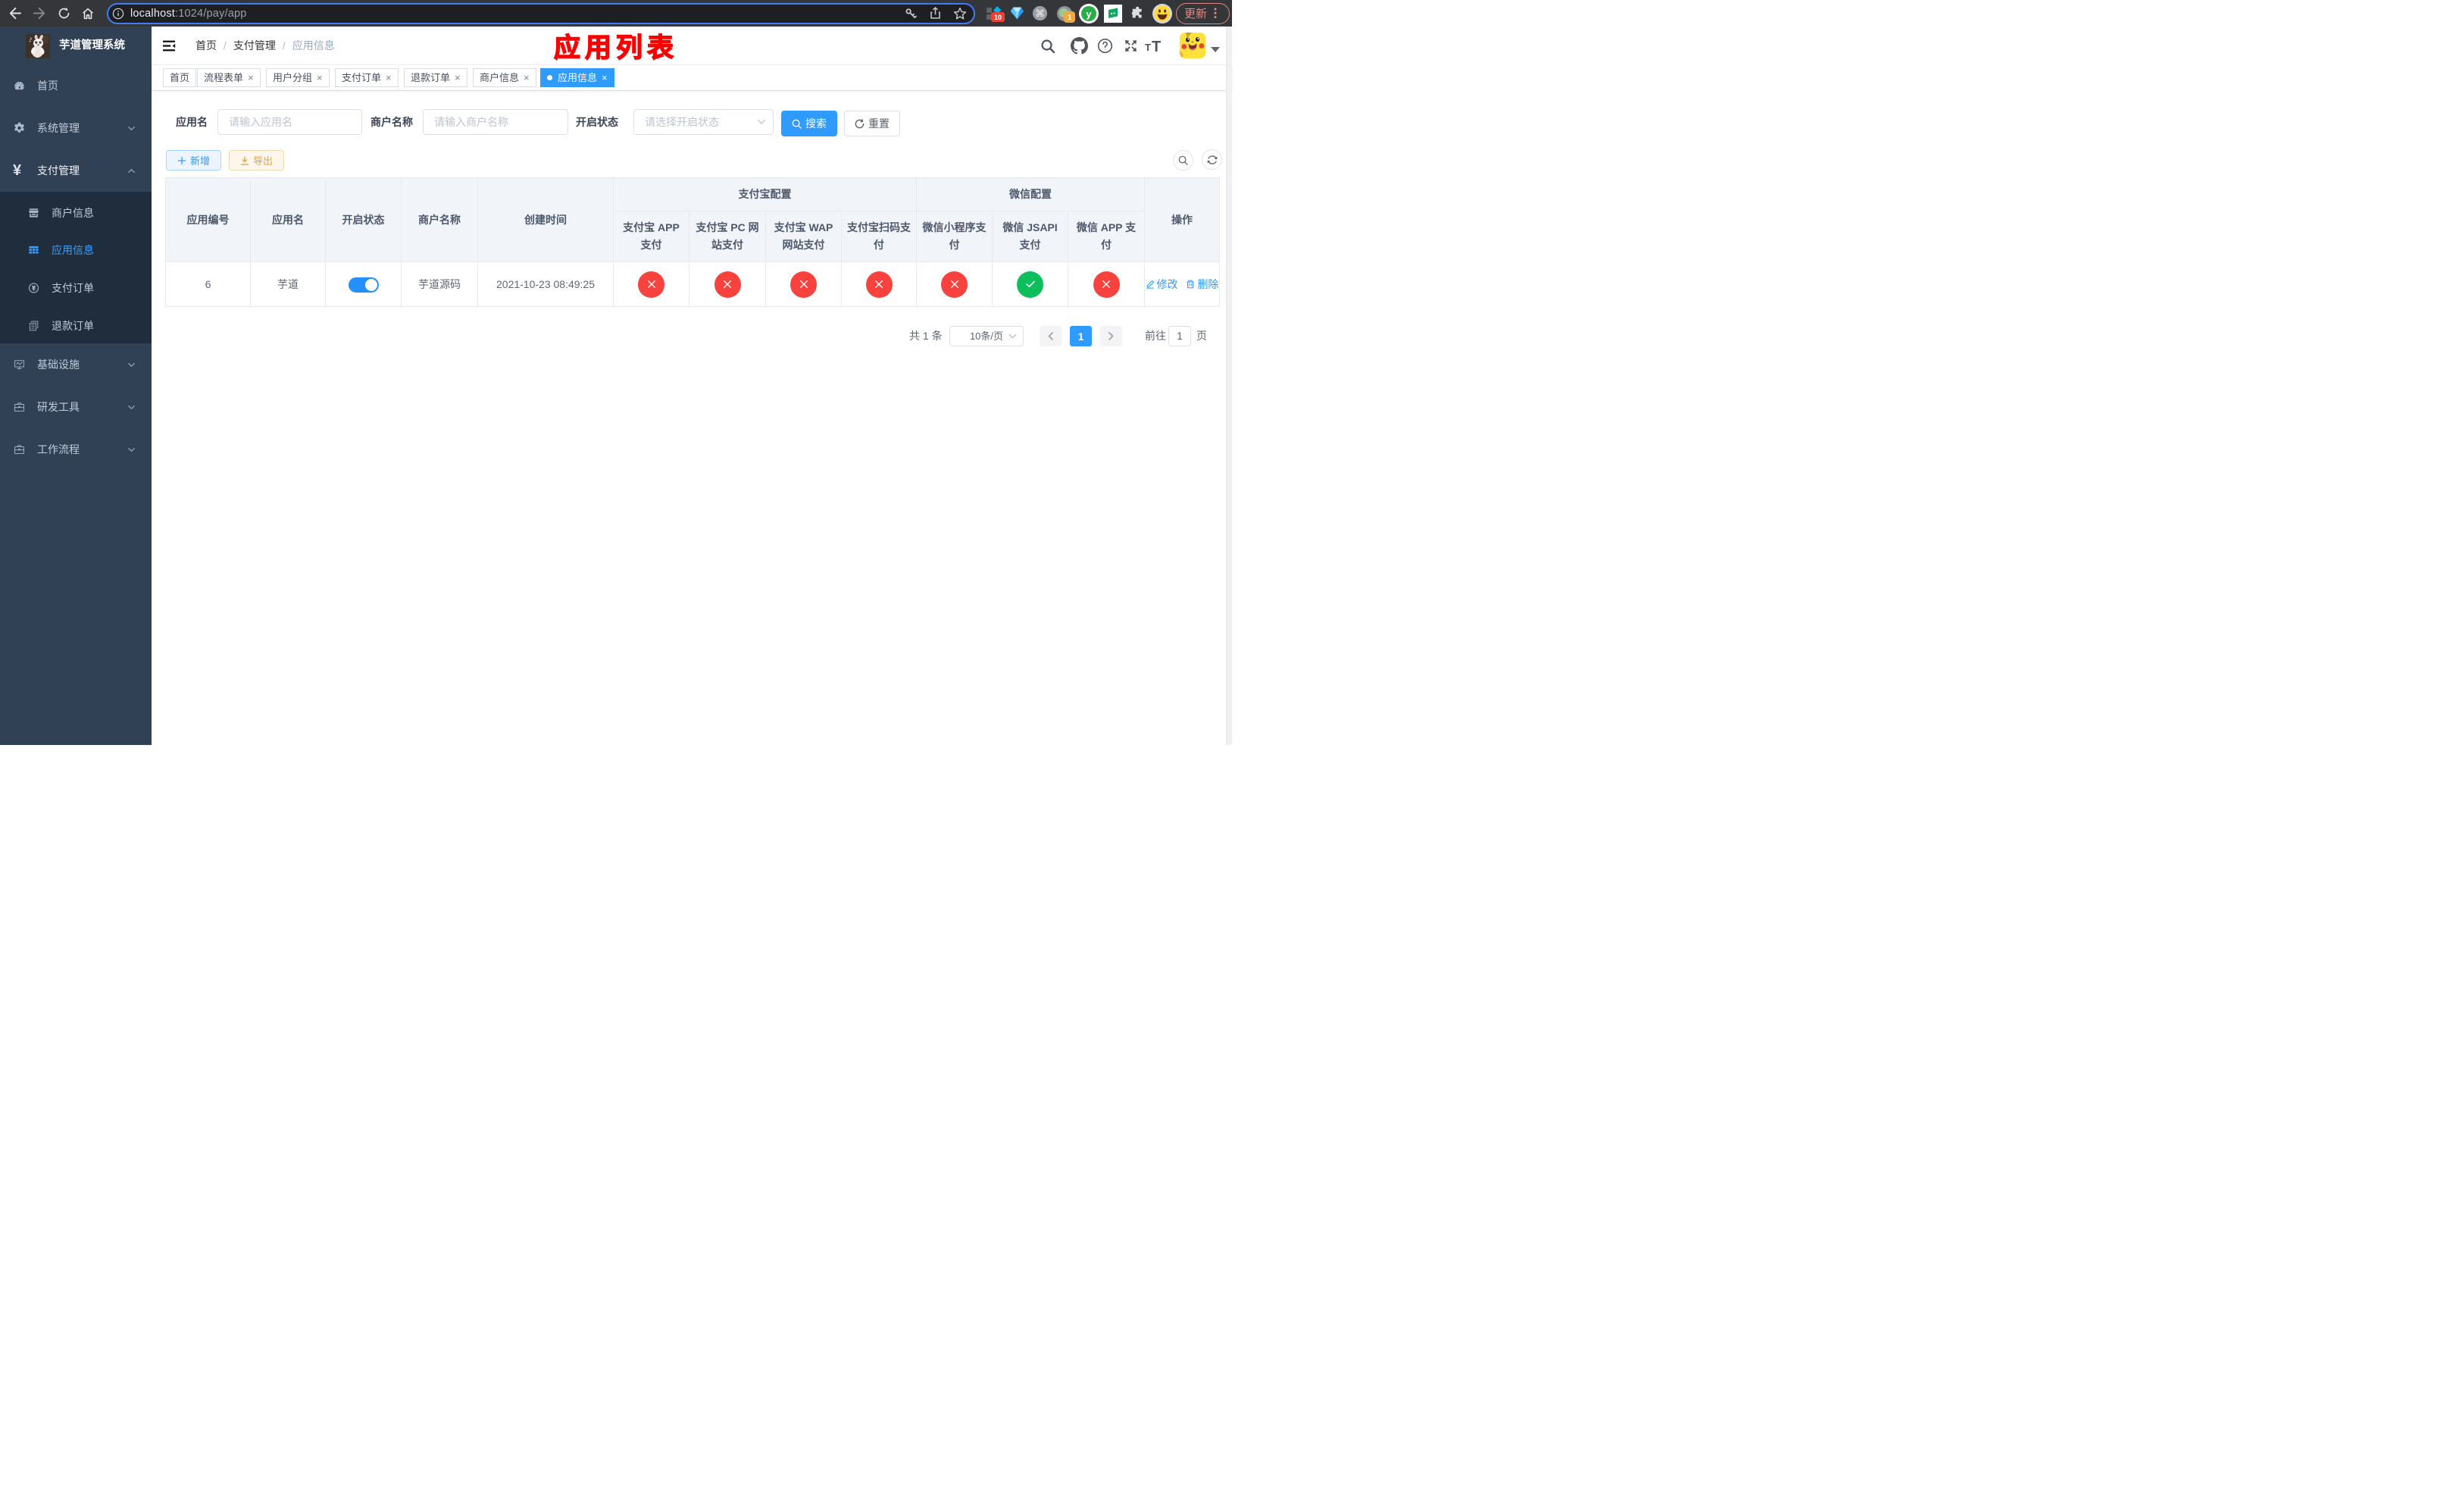 This screenshot has height=1490, width=2464. I want to click on svg-text: y, so click(1089, 14).